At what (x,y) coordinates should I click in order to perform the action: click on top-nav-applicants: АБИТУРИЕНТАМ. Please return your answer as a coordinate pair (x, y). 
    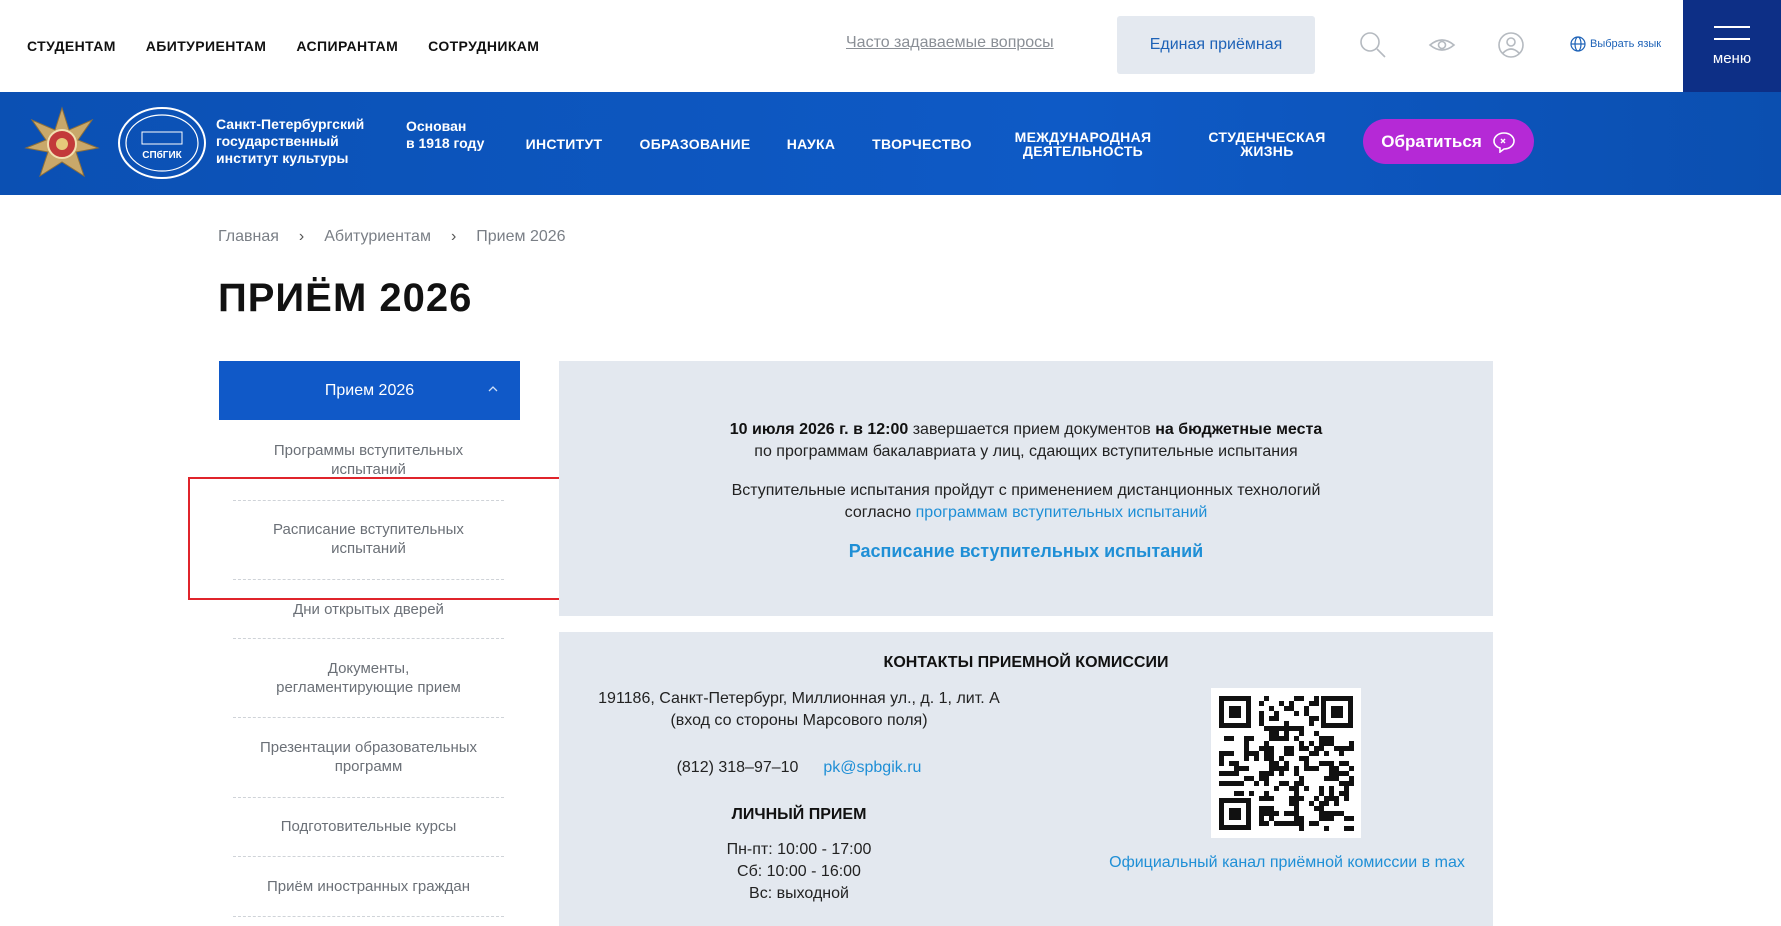
    Looking at the image, I should click on (206, 46).